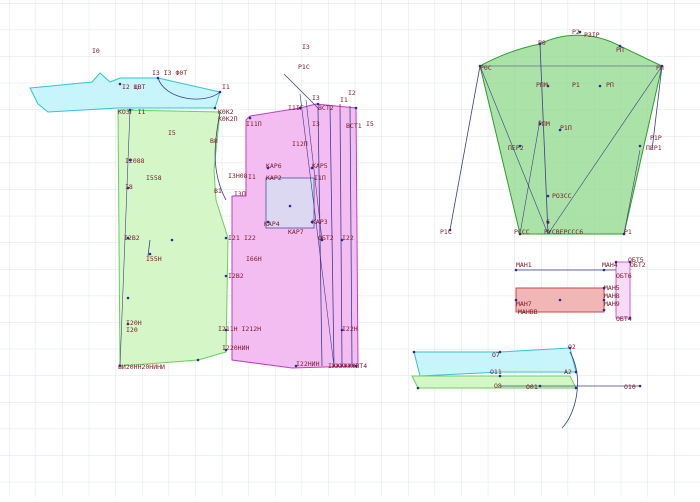 The width and height of the screenshot is (700, 502). I want to click on label-i66h: I66H, so click(254, 259).